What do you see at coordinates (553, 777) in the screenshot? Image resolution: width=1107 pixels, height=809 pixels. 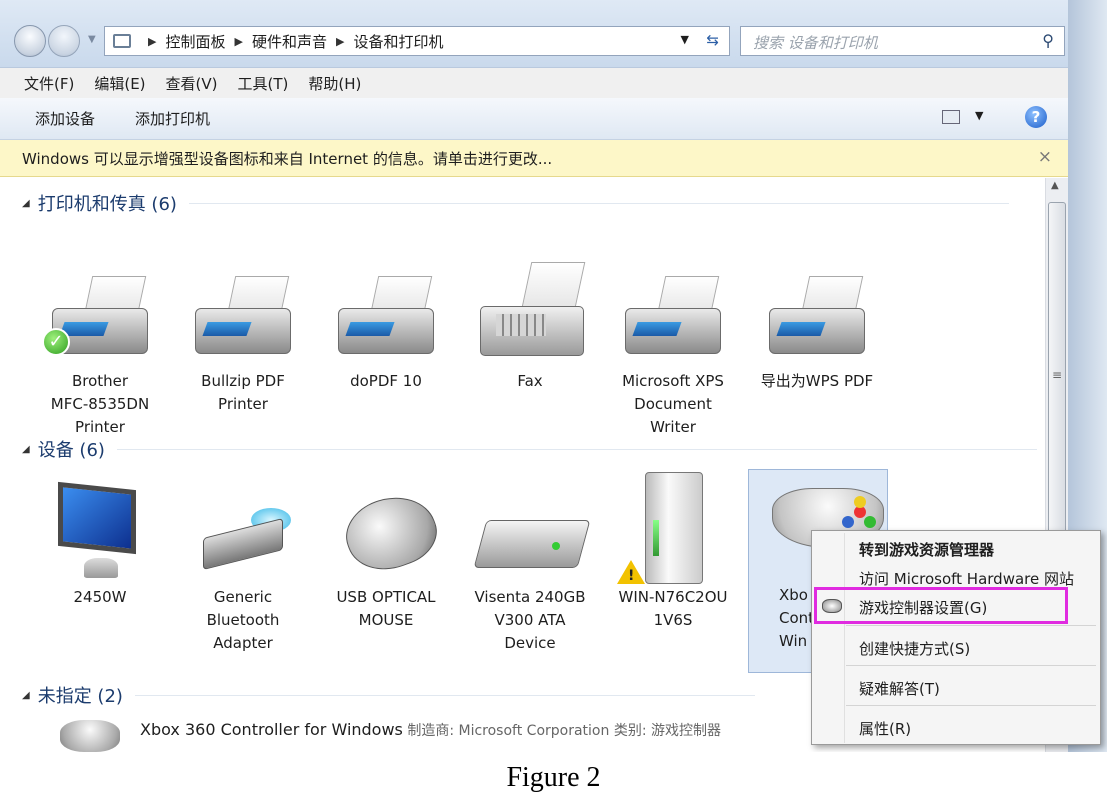 I see `figure-caption: Figure 2` at bounding box center [553, 777].